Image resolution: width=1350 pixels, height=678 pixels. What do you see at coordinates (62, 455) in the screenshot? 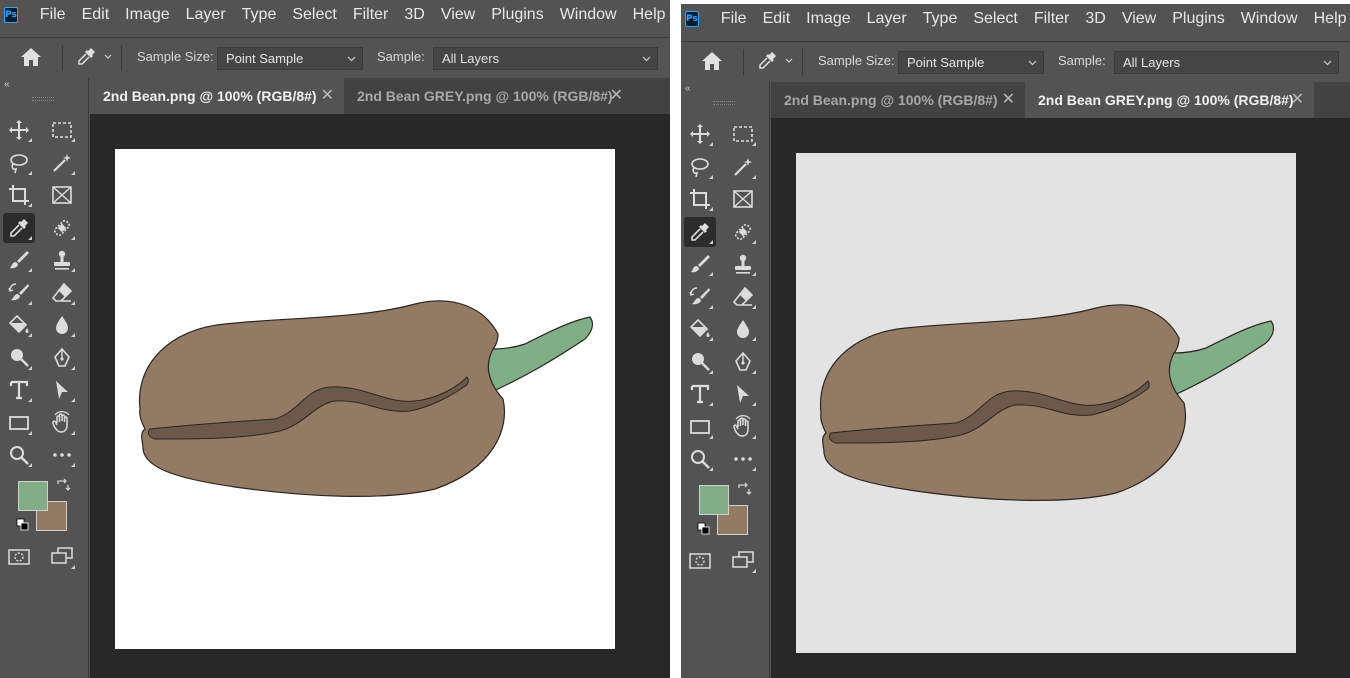
I see `more-tool` at bounding box center [62, 455].